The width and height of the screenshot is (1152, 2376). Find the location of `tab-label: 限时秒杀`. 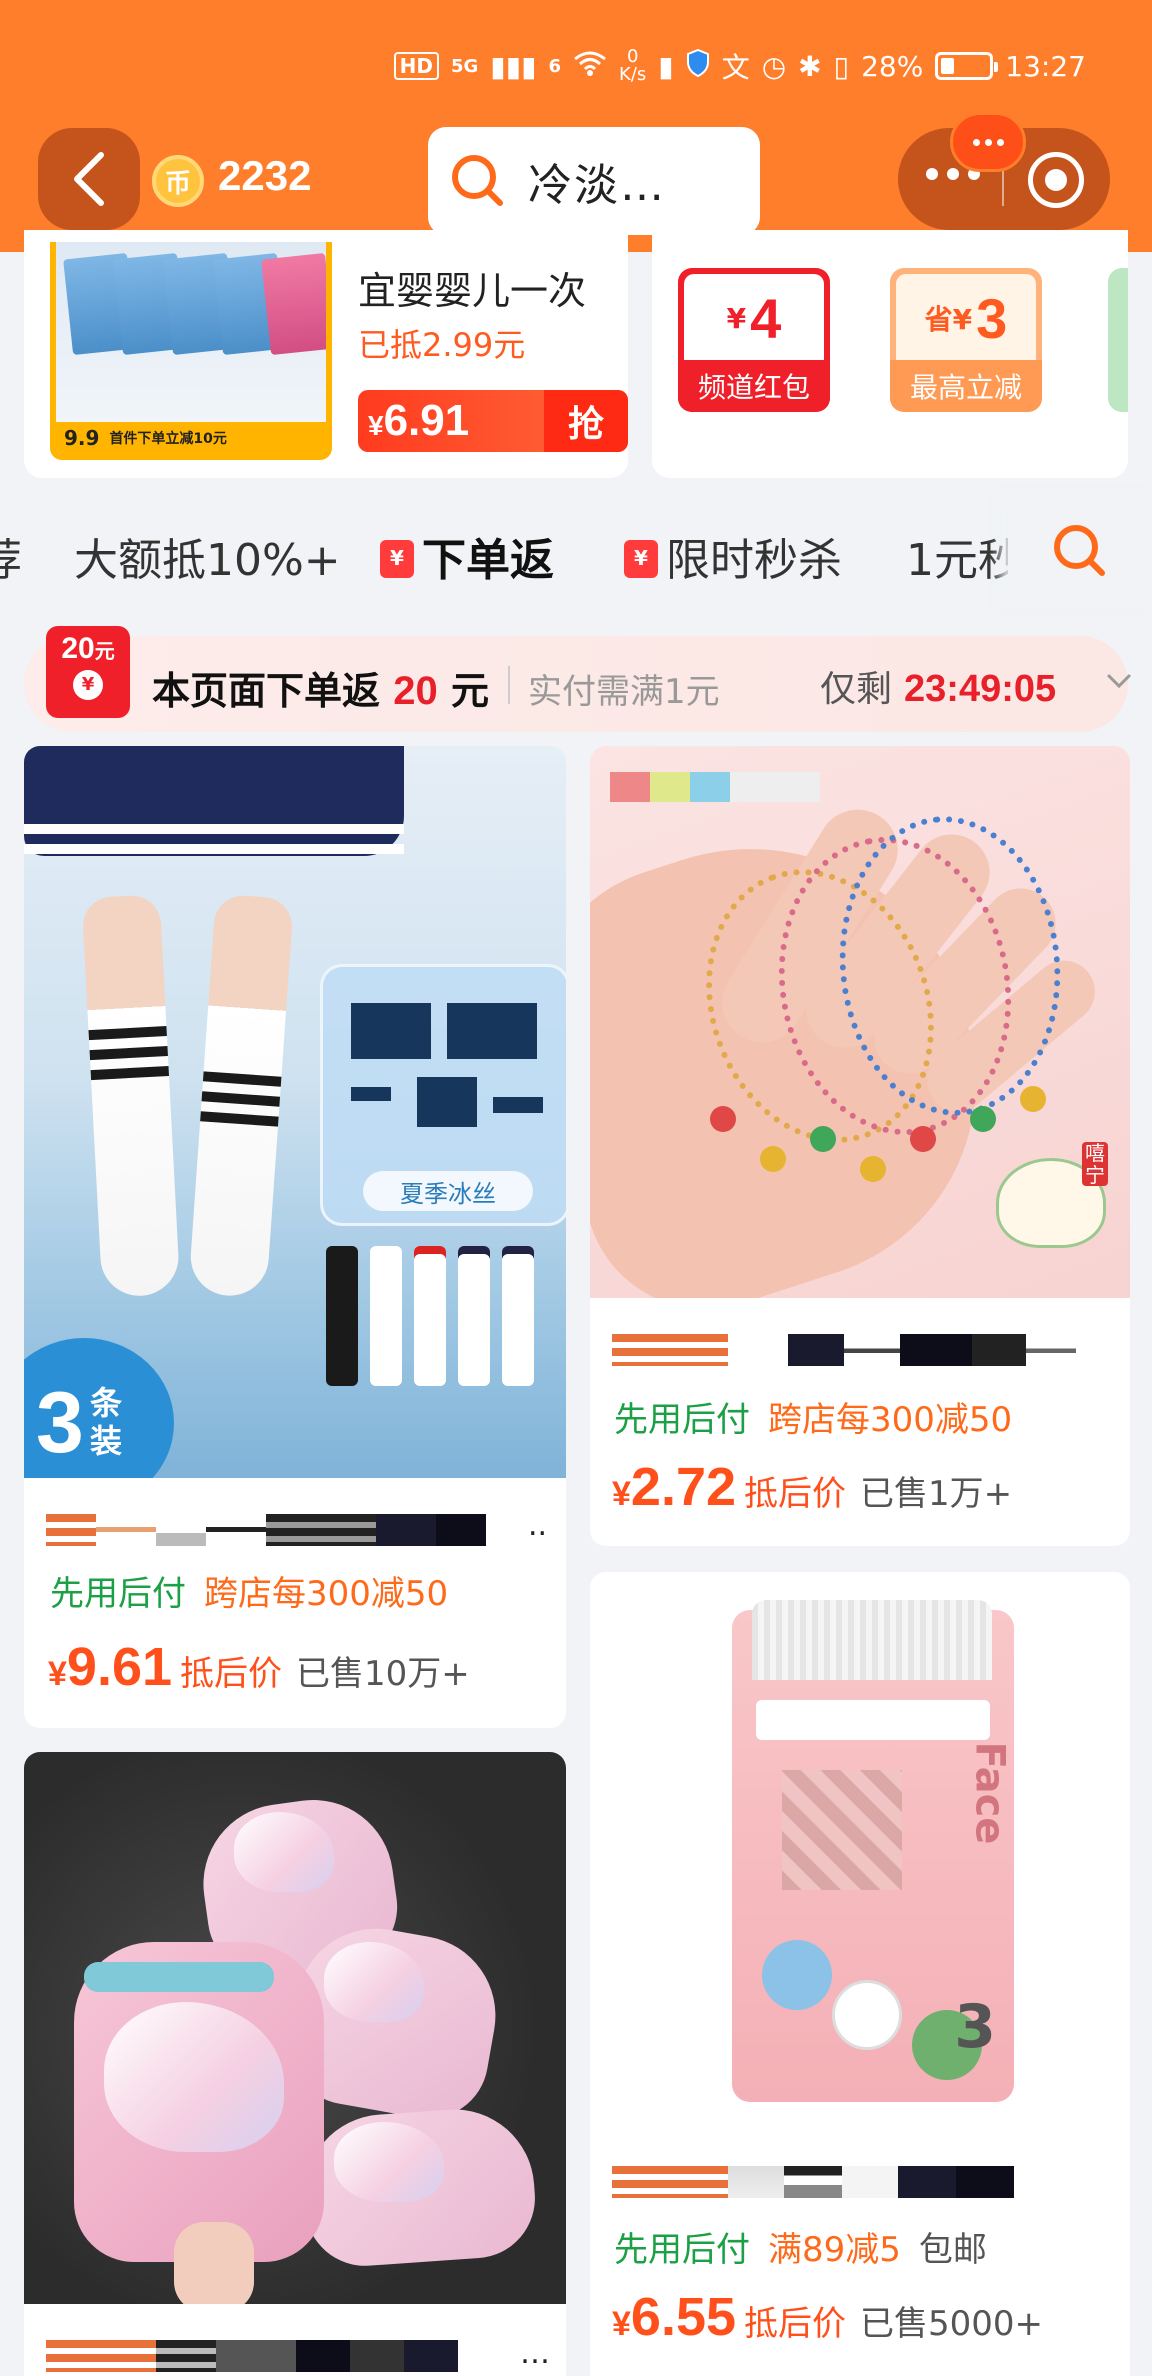

tab-label: 限时秒杀 is located at coordinates (754, 560).